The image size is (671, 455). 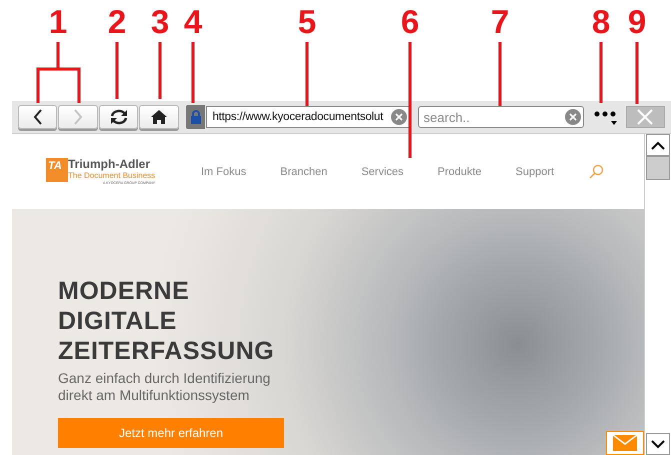 What do you see at coordinates (193, 22) in the screenshot?
I see `callout-number: 4` at bounding box center [193, 22].